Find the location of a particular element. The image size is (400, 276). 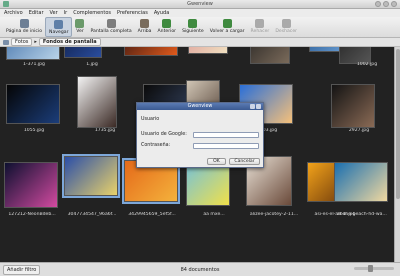

undo-icon is located at coordinates (286, 23).